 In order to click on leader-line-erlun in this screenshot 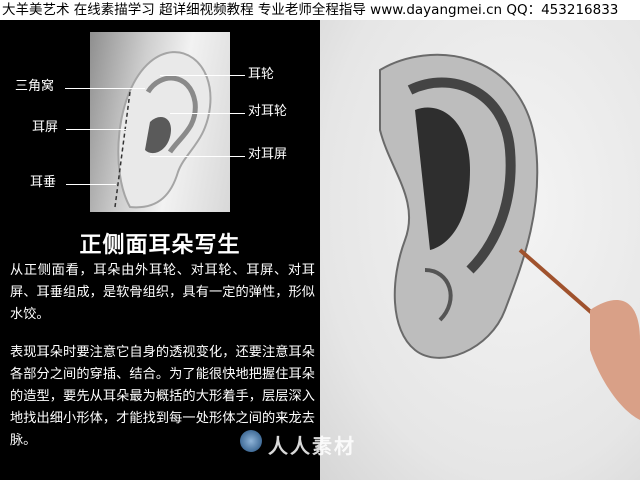, I will do `click(202, 75)`.